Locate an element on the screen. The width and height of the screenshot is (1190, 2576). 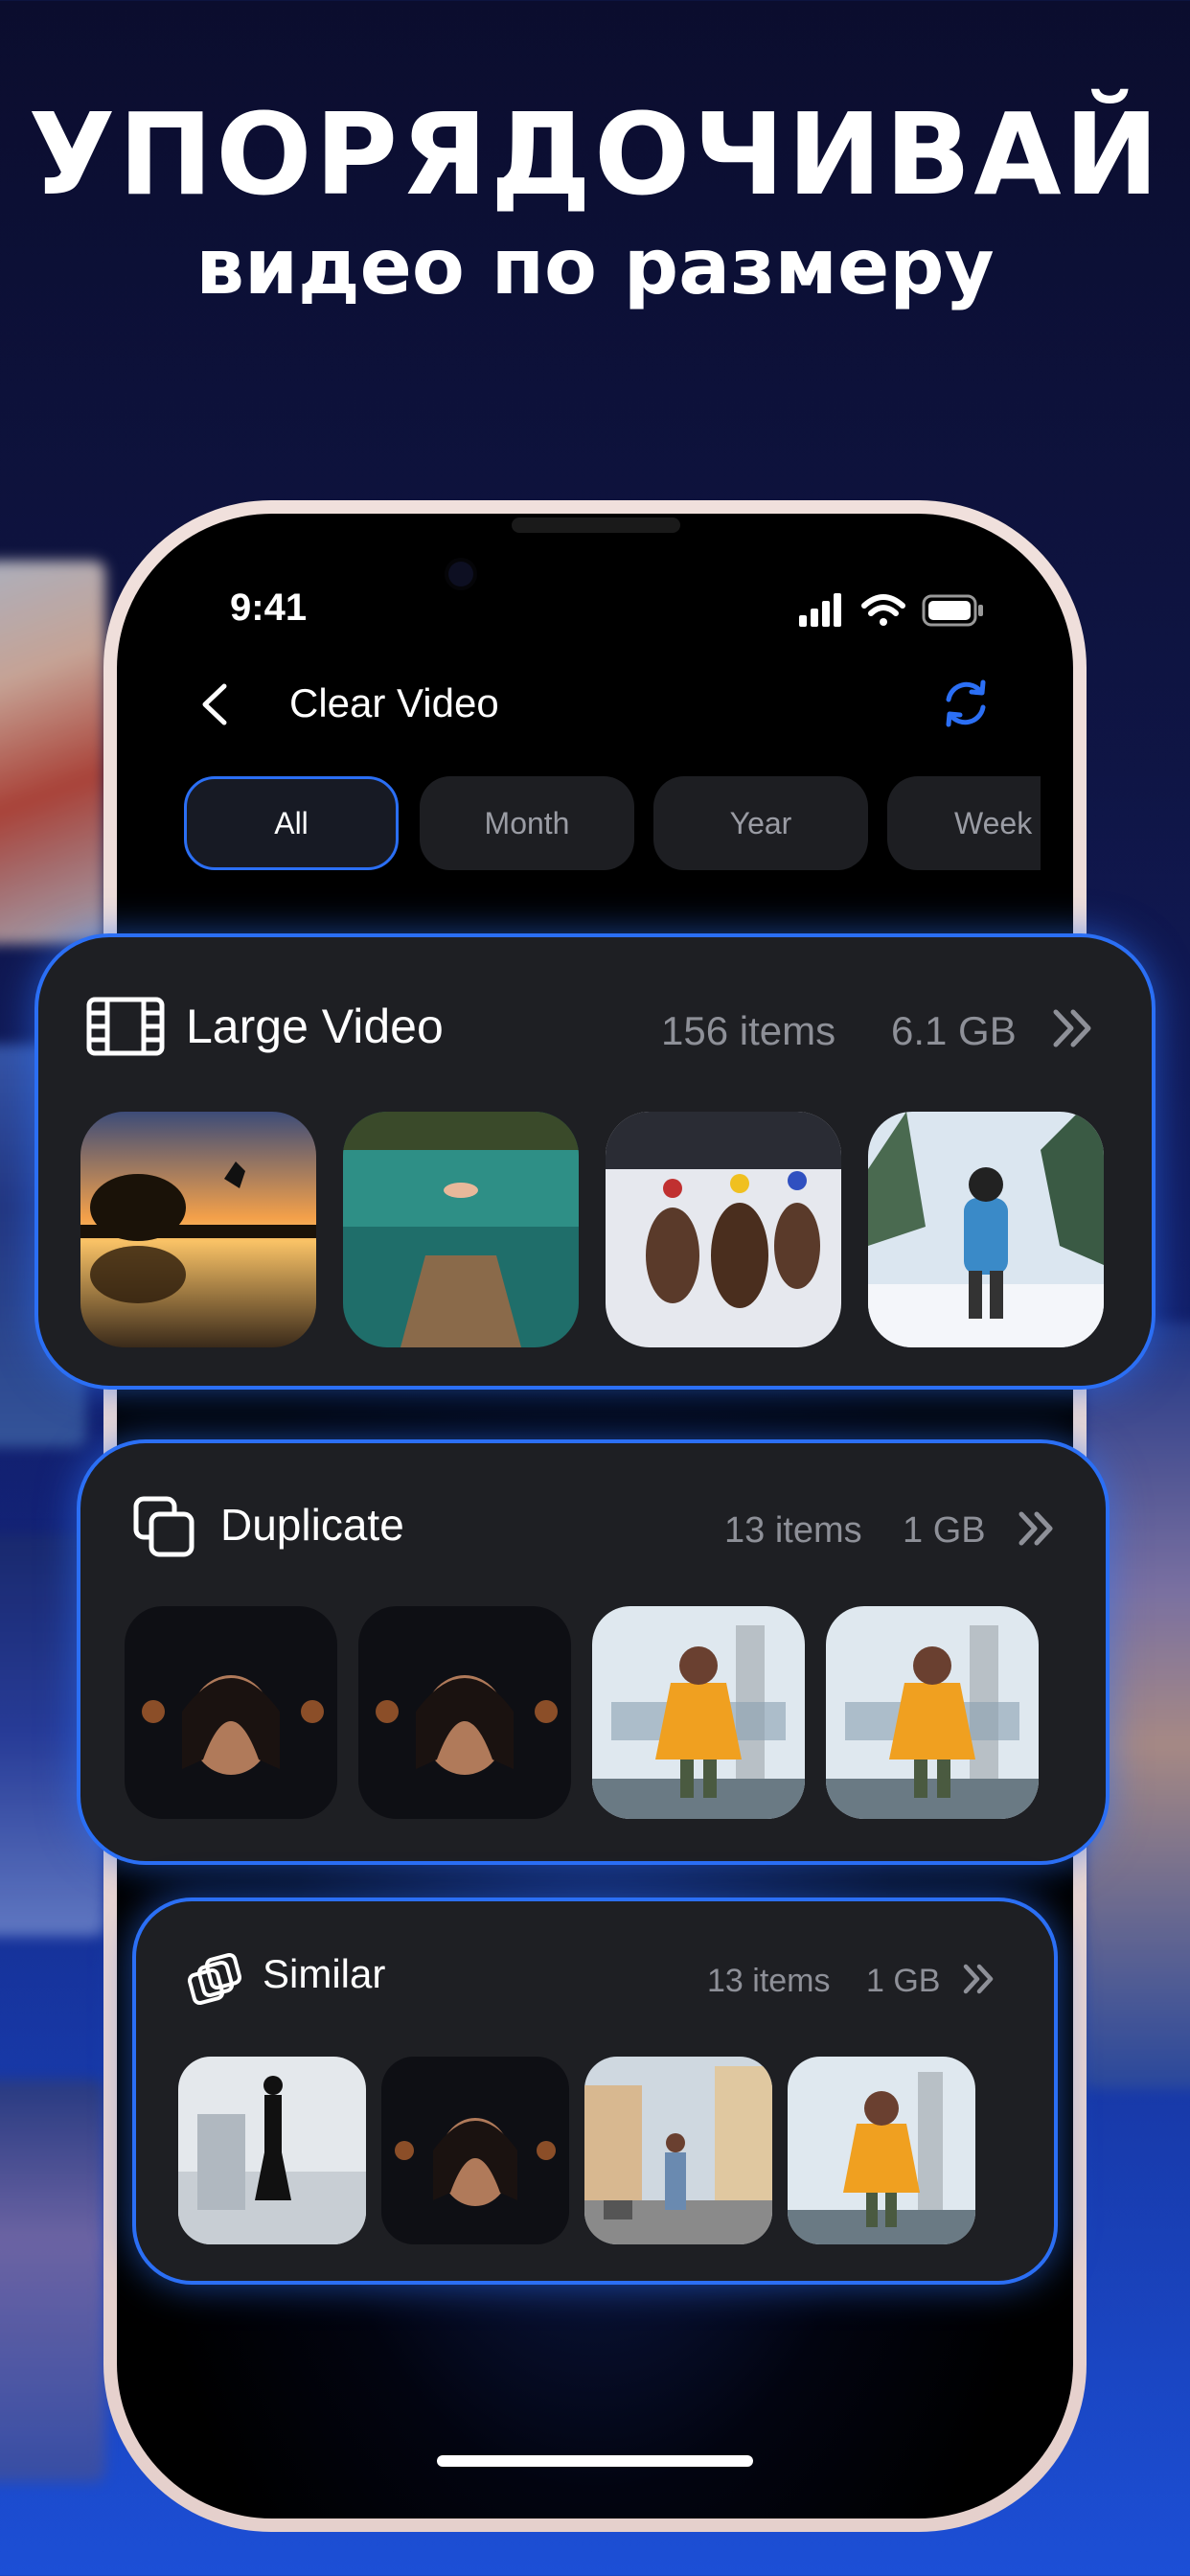
status-time: 9:41 is located at coordinates (269, 607).